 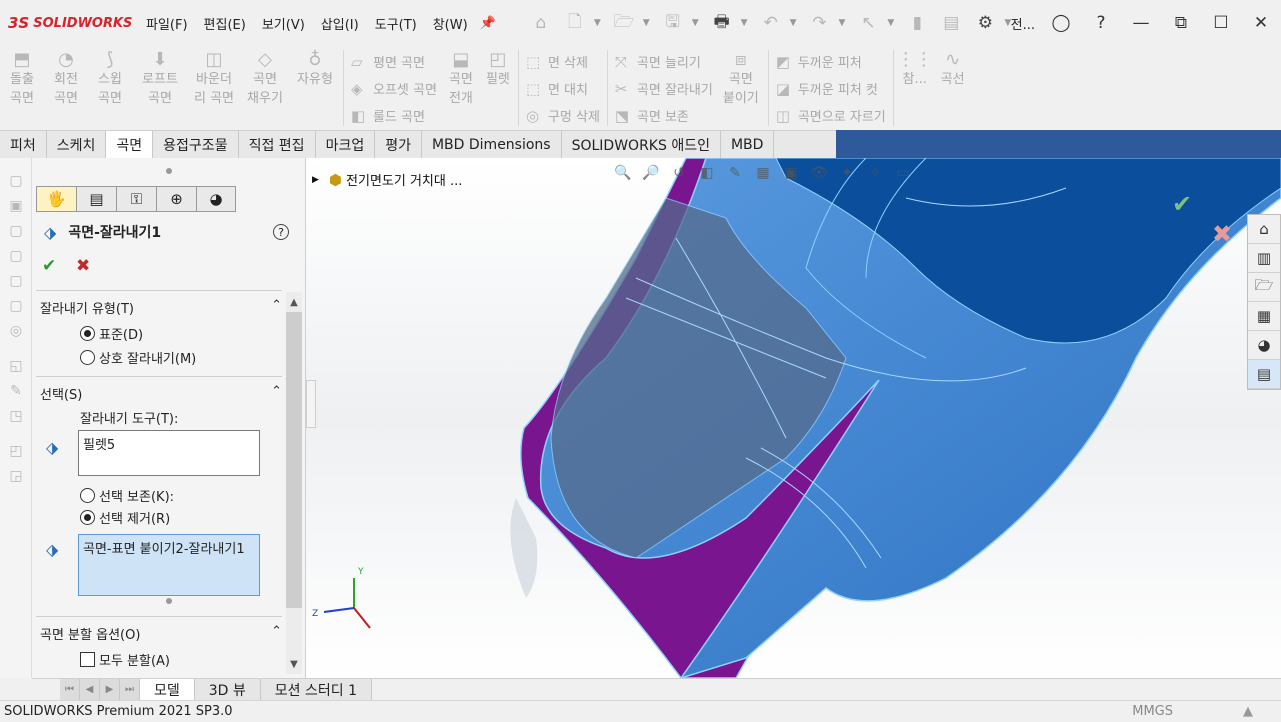 I want to click on property-manager-tab-icon: ▤, so click(x=96, y=199).